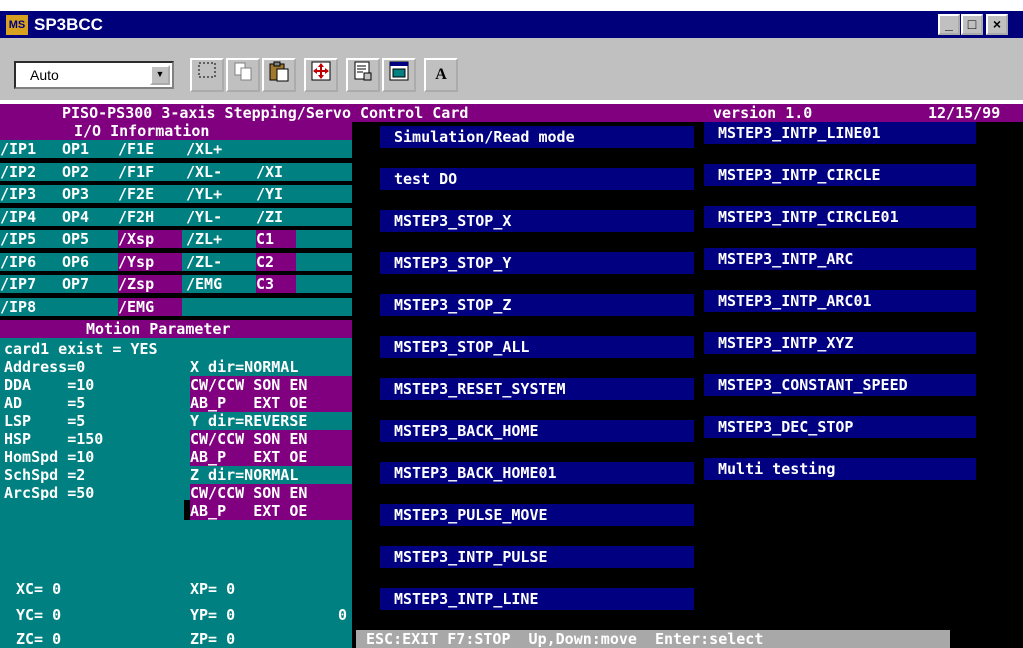 This screenshot has width=1023, height=648. I want to click on z-mode-line1: CW/CCW SON EN, so click(271, 493).